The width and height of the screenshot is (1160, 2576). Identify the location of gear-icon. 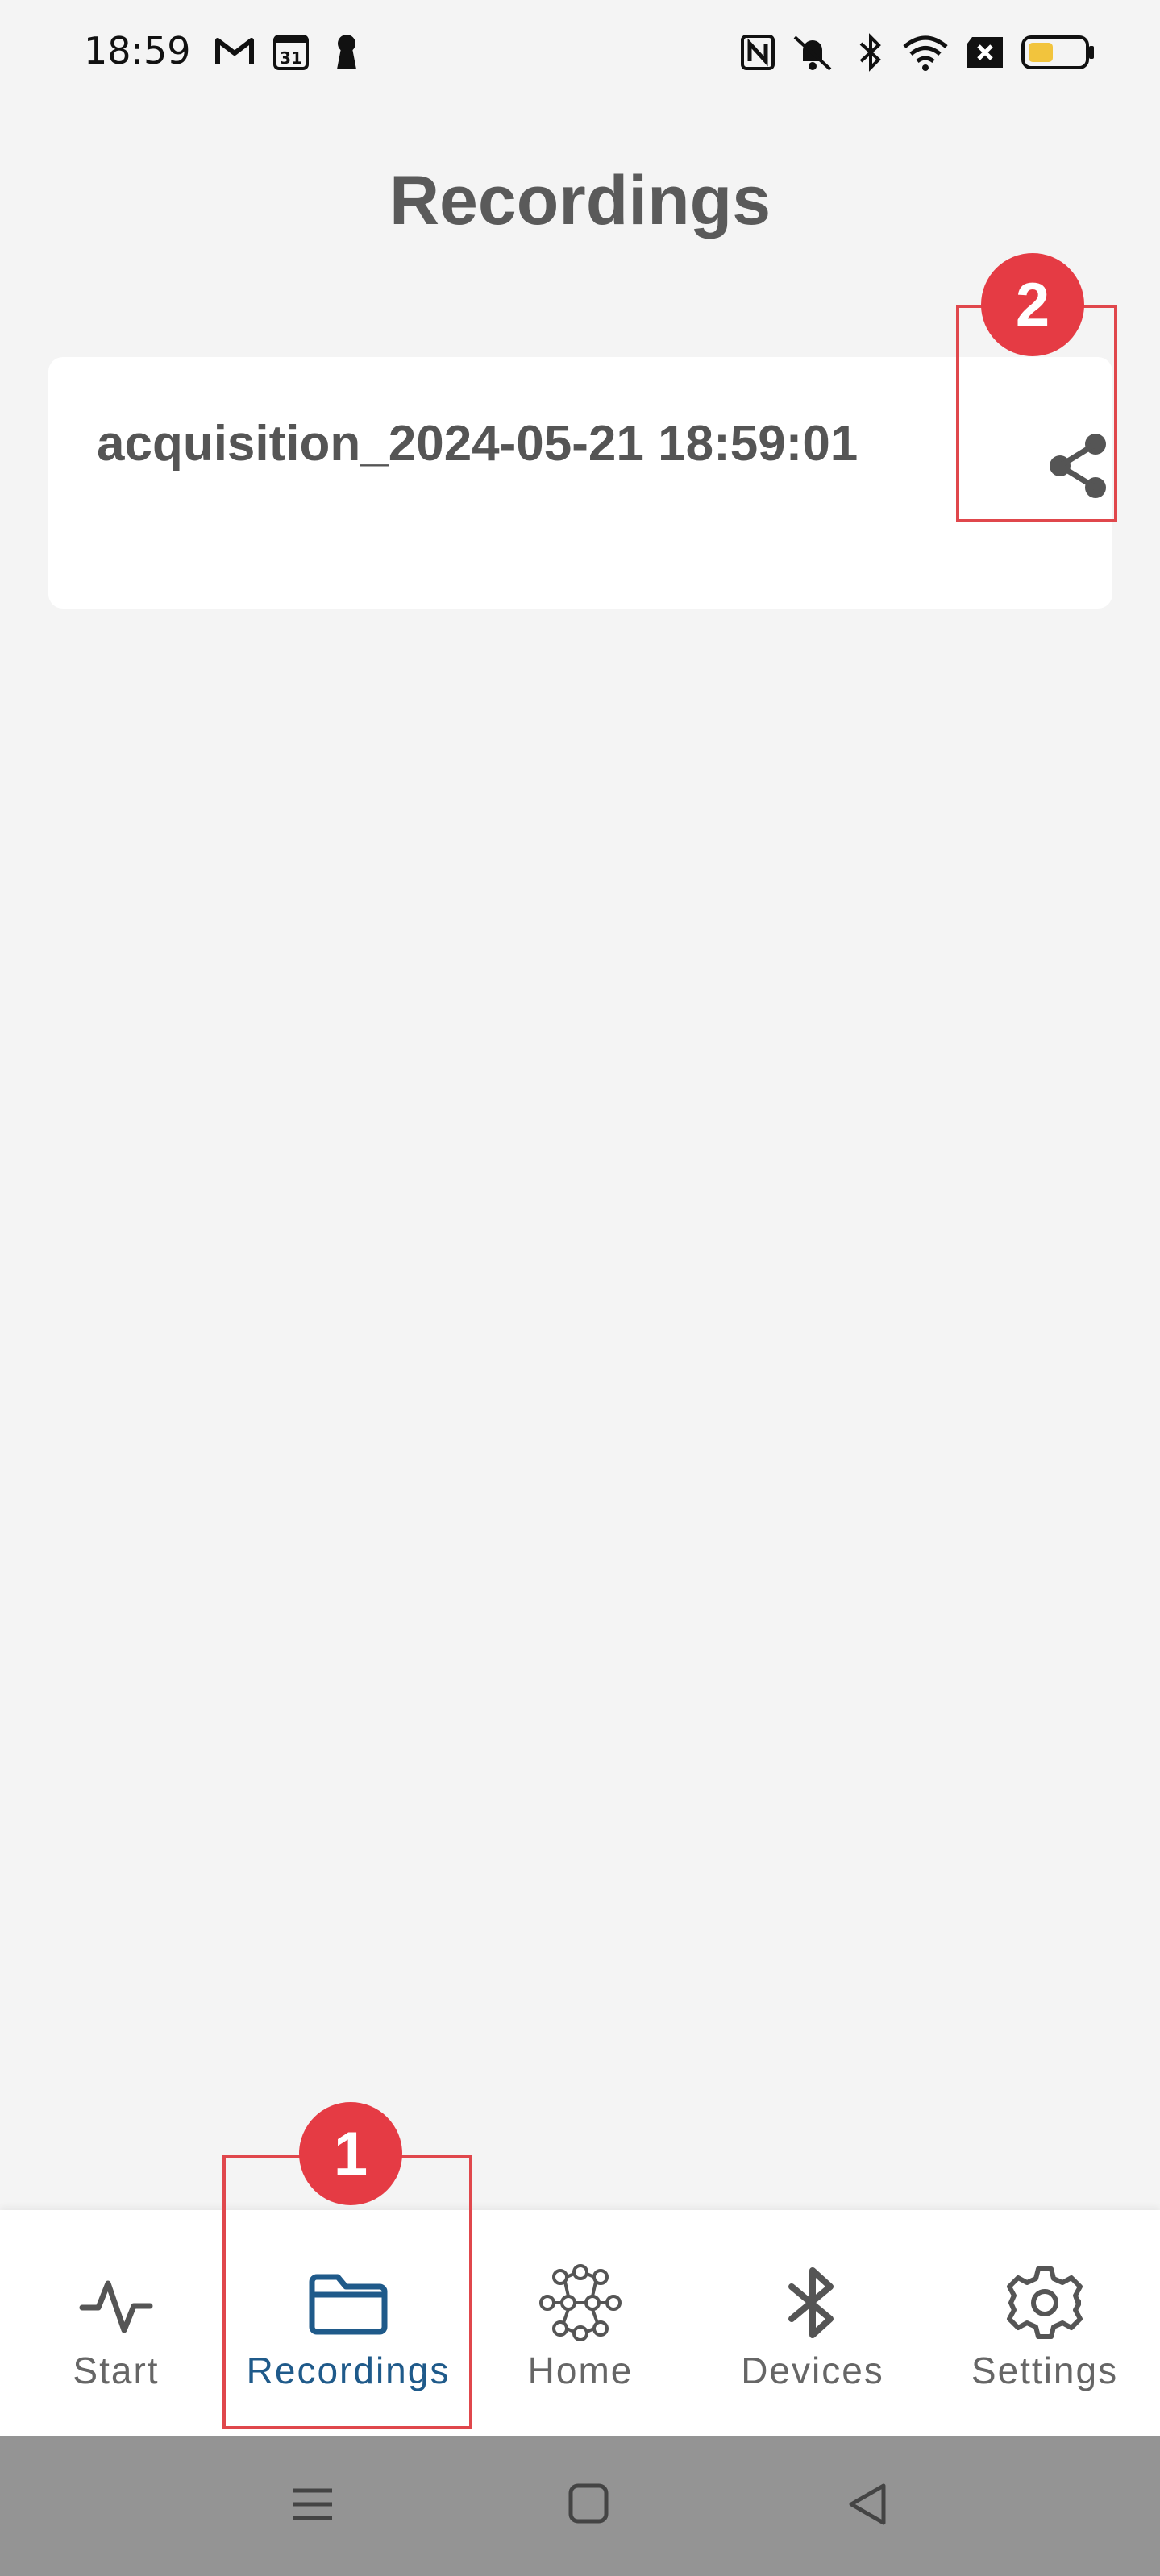
(1045, 2302).